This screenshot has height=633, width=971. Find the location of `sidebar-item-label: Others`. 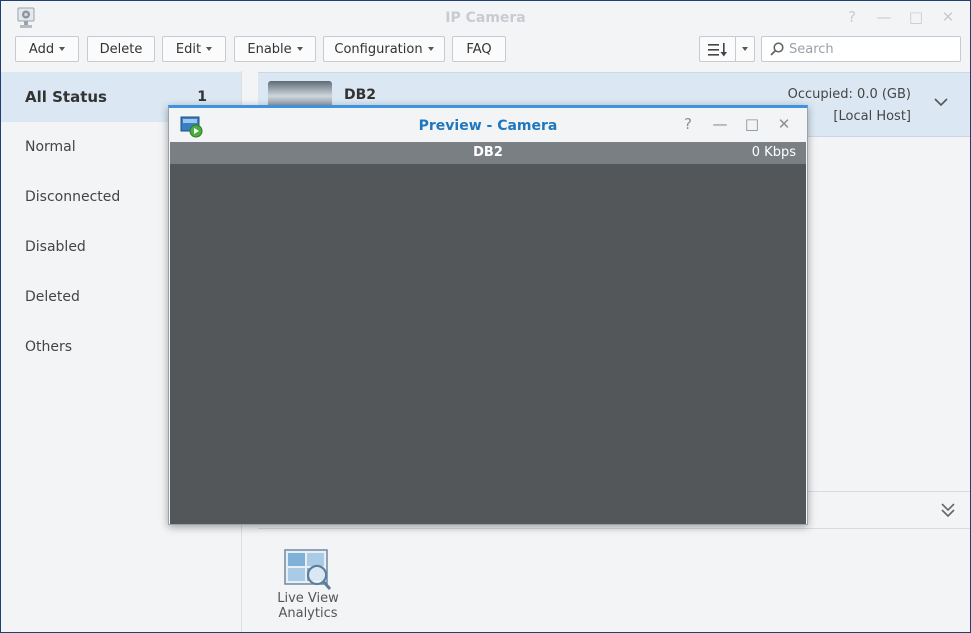

sidebar-item-label: Others is located at coordinates (49, 347).